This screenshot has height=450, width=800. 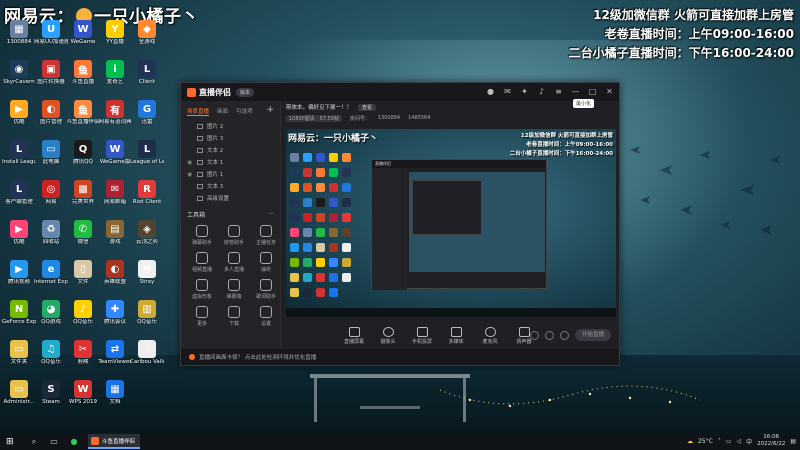 What do you see at coordinates (771, 441) in the screenshot?
I see `clock: 16:06 2022/6/22` at bounding box center [771, 441].